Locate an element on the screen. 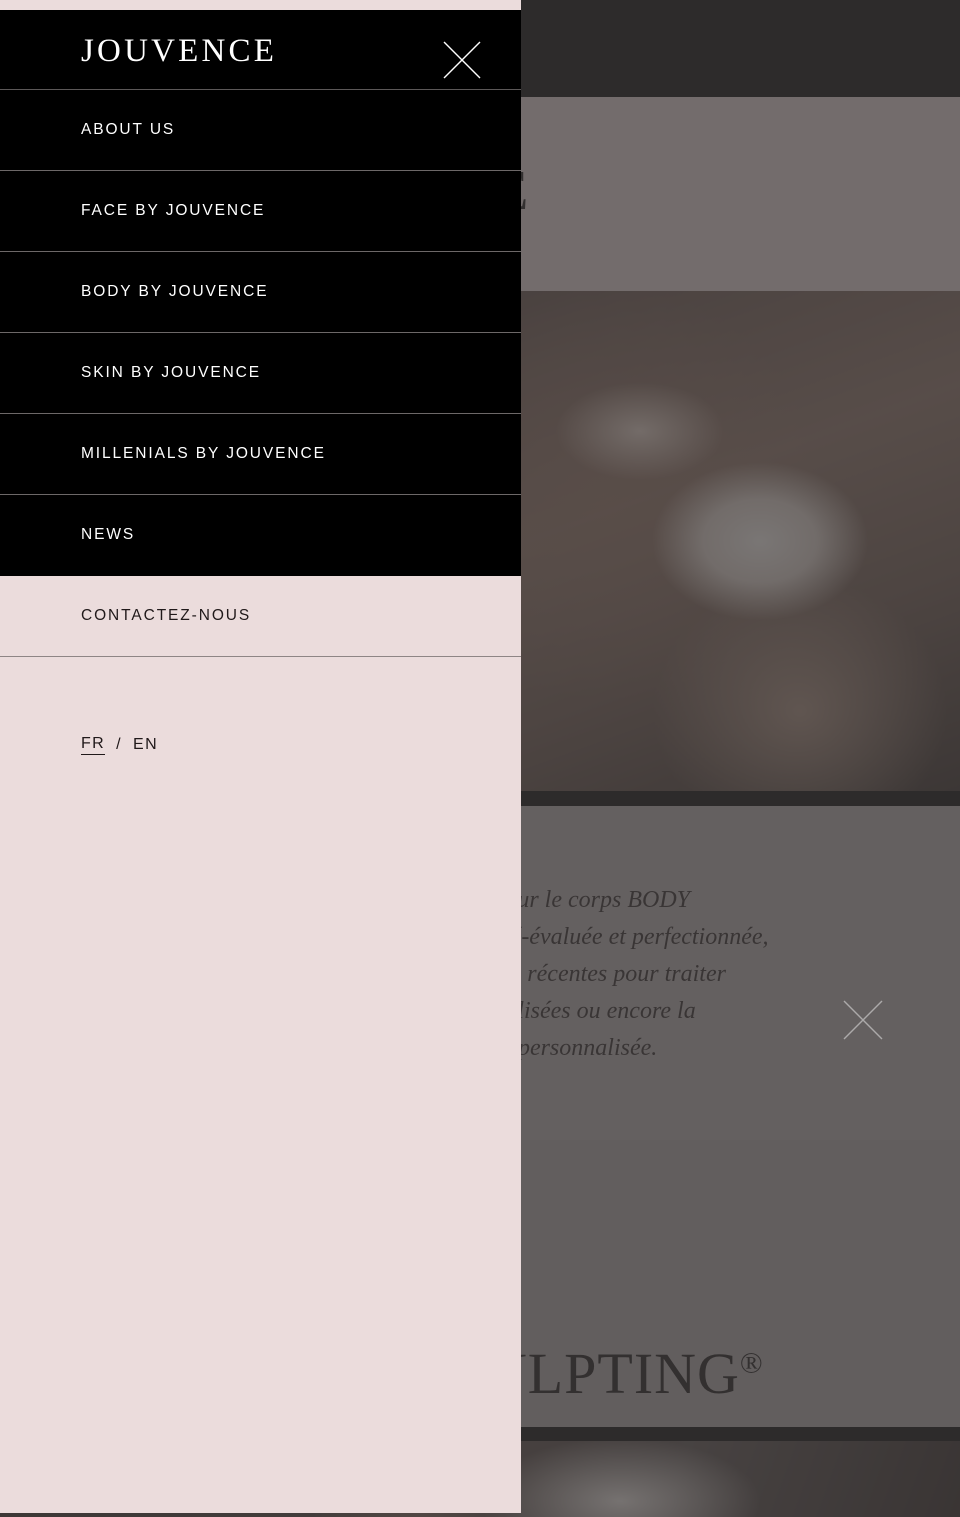  menu-item-face-by-jouvence: FACE BY JOUVENCE is located at coordinates (260, 210).